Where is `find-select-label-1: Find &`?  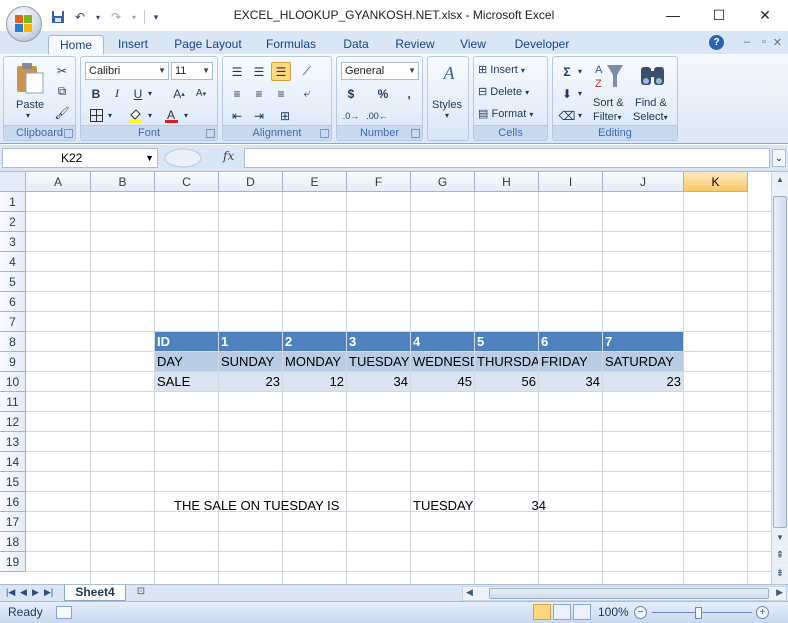 find-select-label-1: Find & is located at coordinates (651, 103).